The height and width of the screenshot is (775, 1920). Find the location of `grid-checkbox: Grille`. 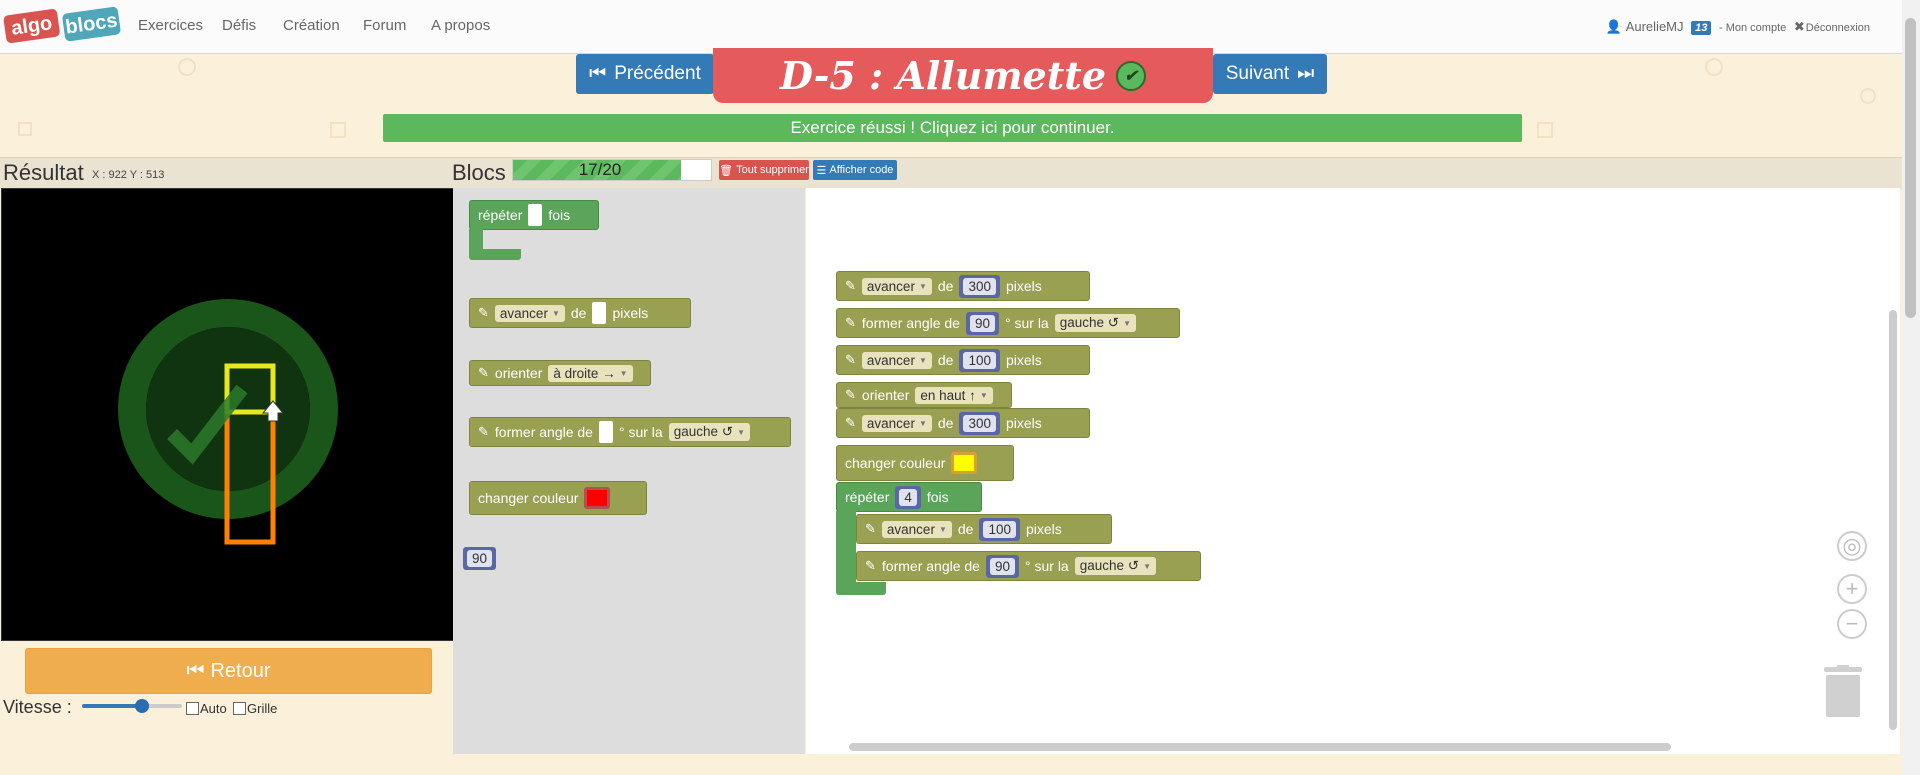

grid-checkbox: Grille is located at coordinates (255, 708).